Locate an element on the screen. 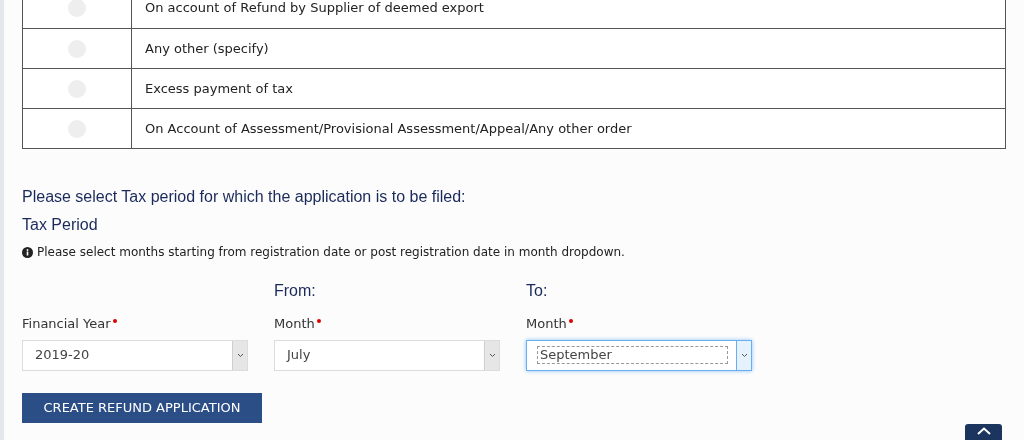 The width and height of the screenshot is (1024, 440). select-value: July is located at coordinates (298, 355).